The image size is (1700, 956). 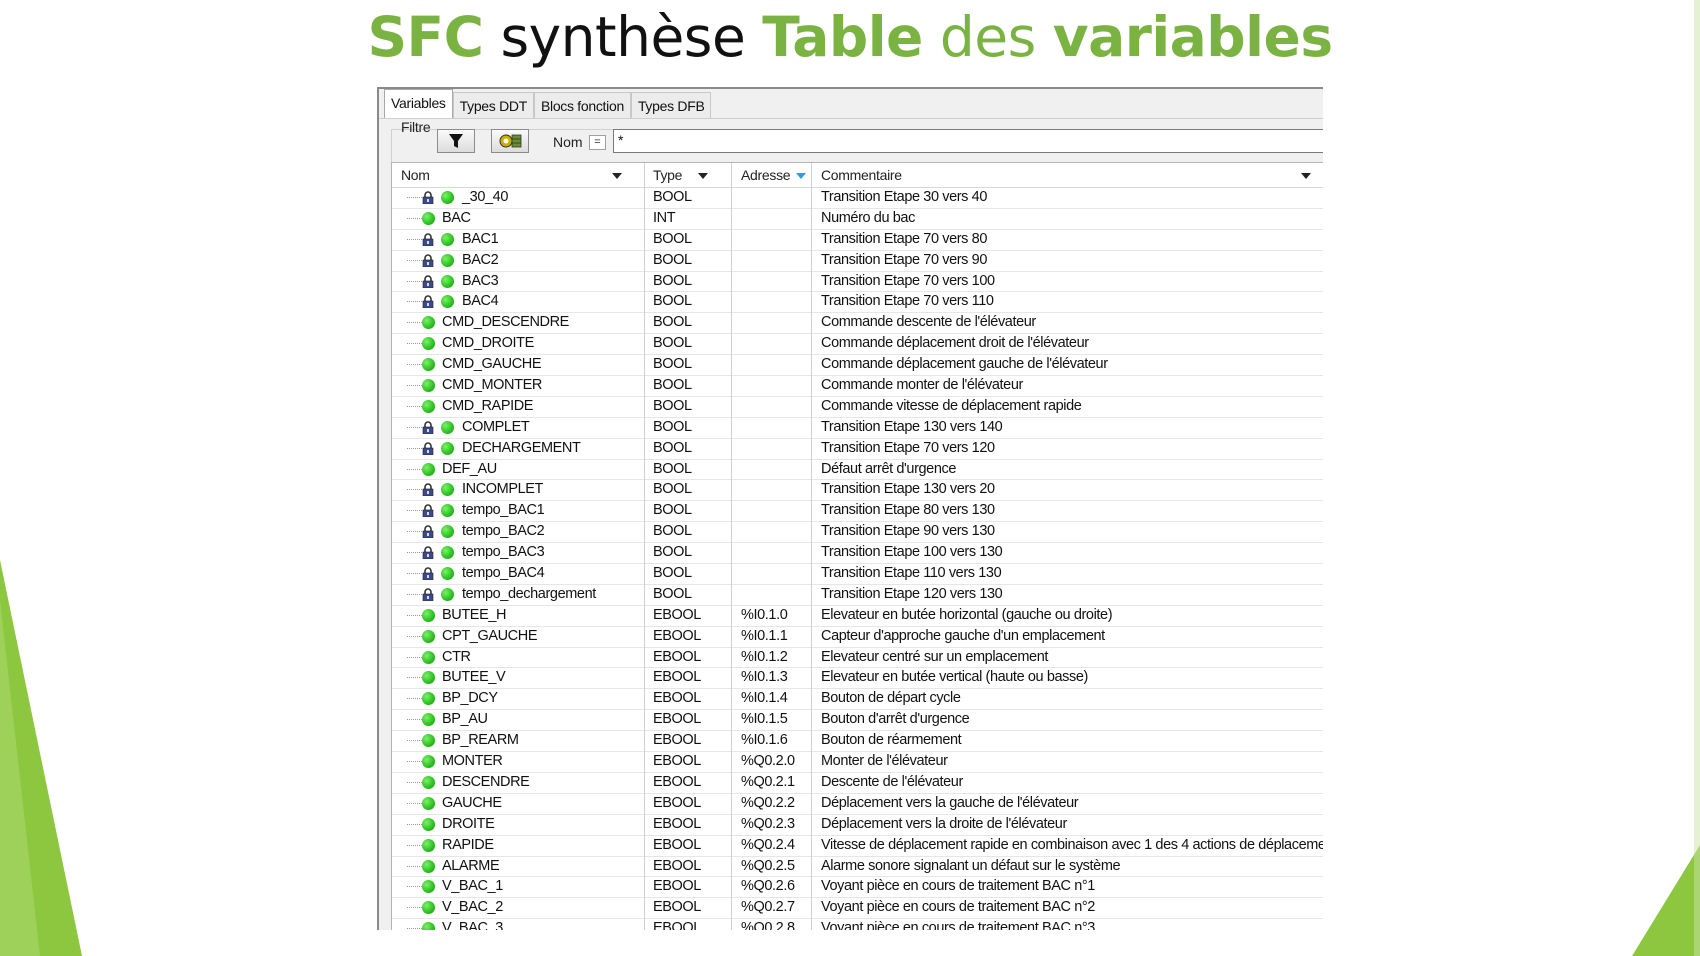 What do you see at coordinates (884, 761) in the screenshot?
I see `variable-comment-cell: Monter de l'élévateur` at bounding box center [884, 761].